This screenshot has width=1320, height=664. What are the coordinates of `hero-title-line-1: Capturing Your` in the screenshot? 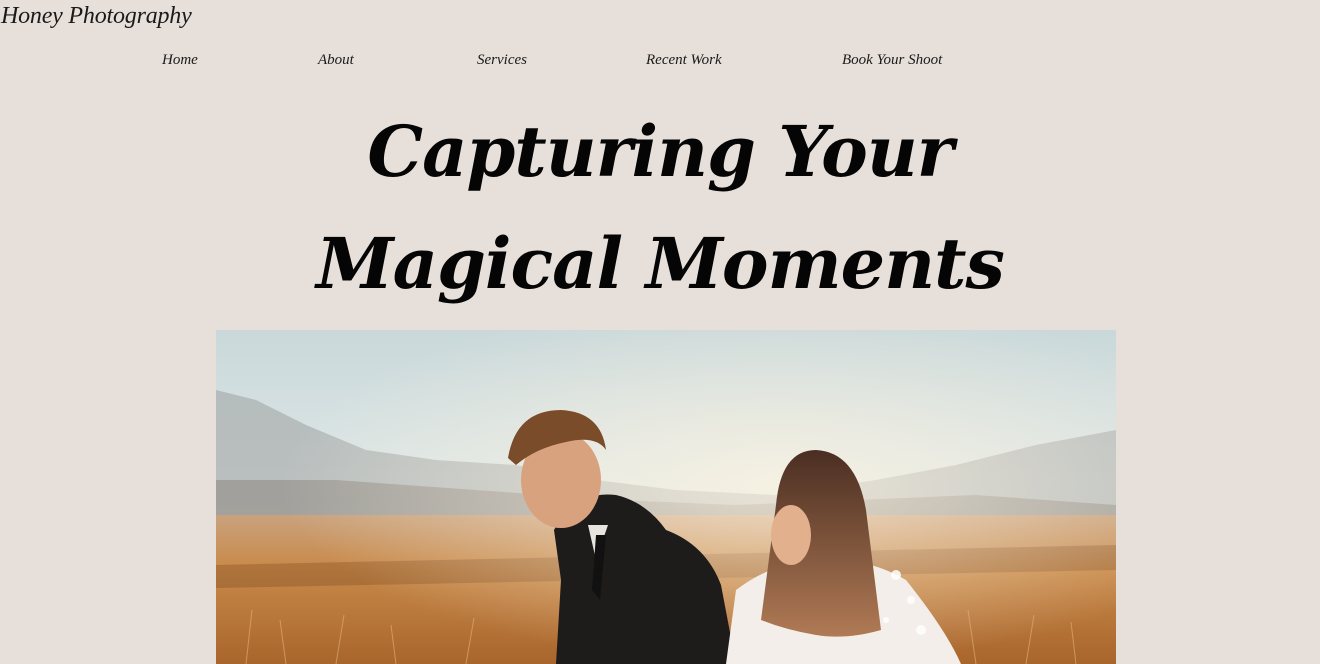 It's located at (660, 151).